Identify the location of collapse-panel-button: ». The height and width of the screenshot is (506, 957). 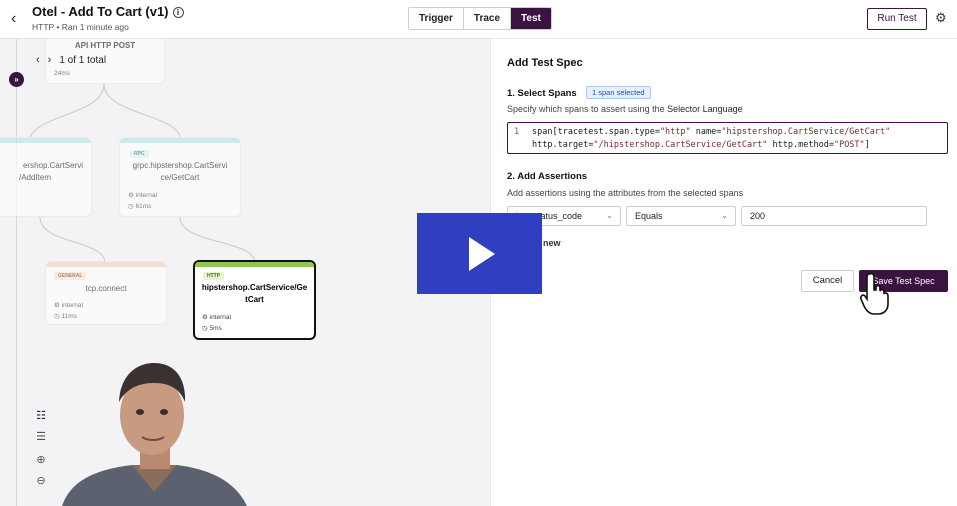
(16, 79).